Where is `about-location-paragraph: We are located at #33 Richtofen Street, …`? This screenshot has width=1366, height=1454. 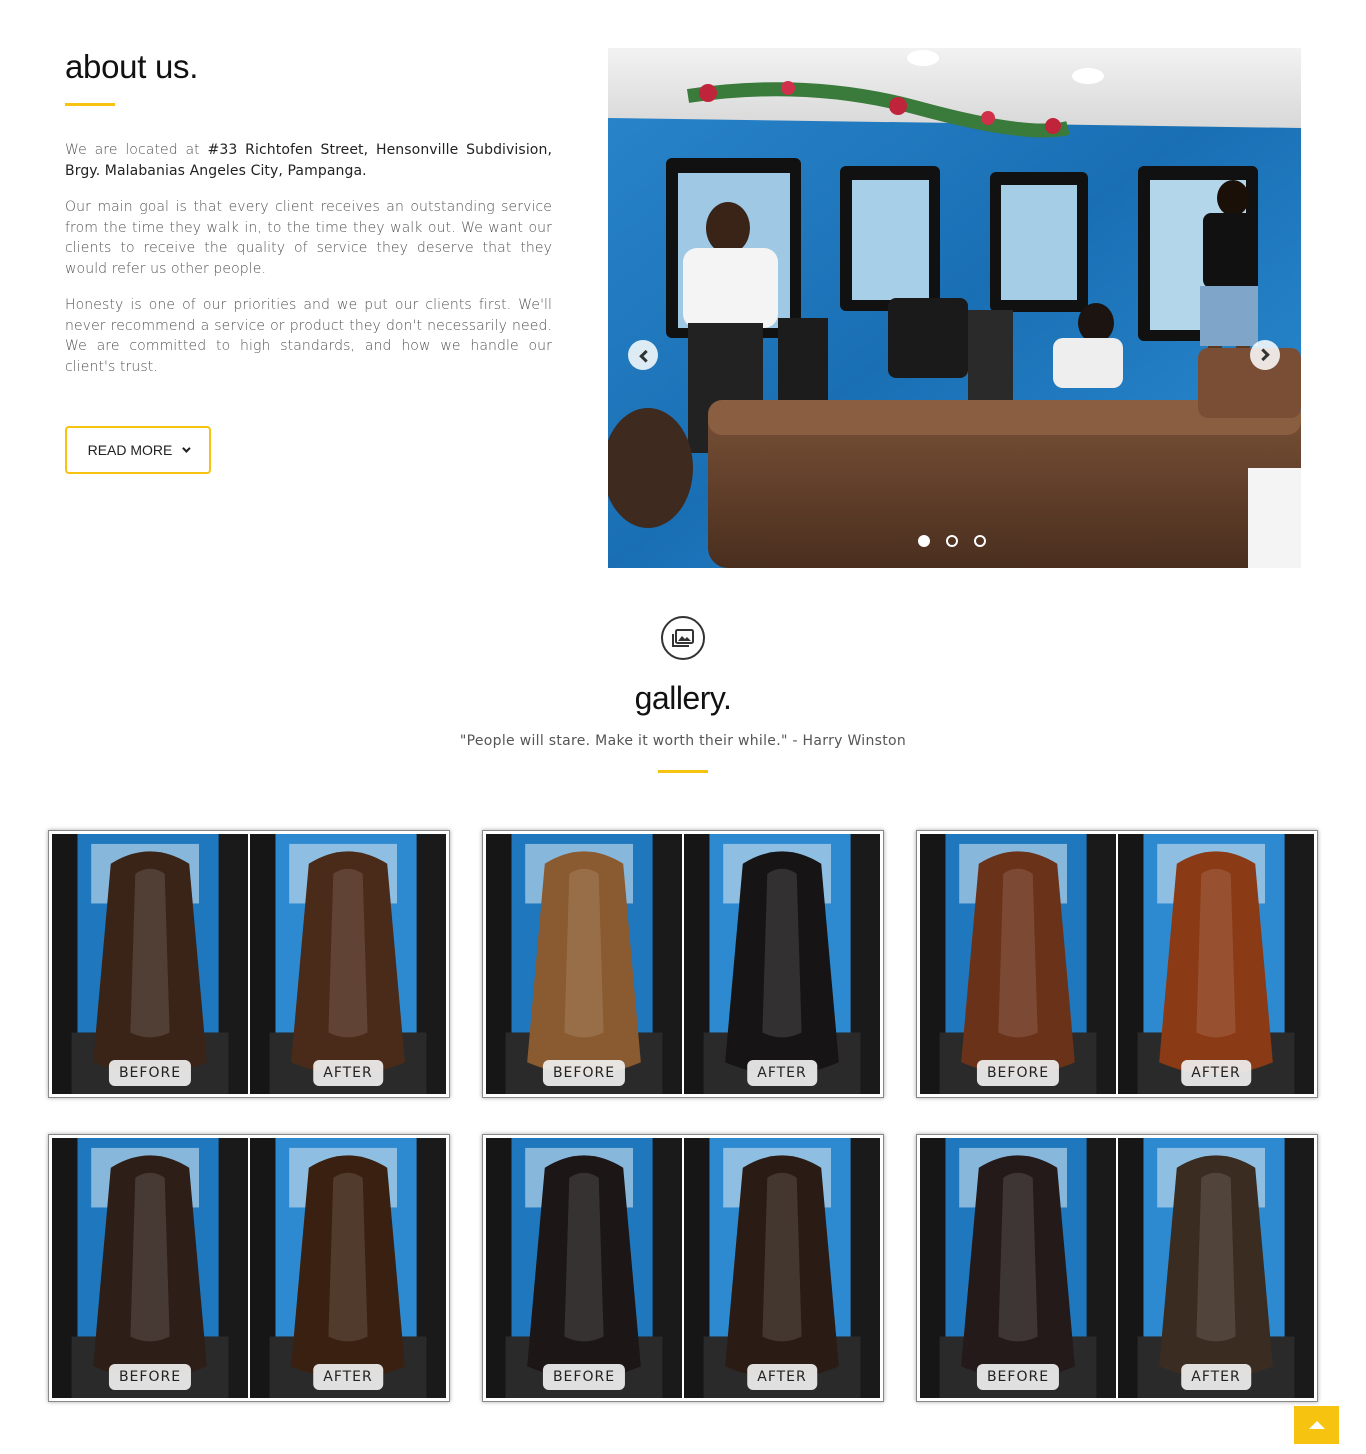 about-location-paragraph: We are located at #33 Richtofen Street, … is located at coordinates (308, 160).